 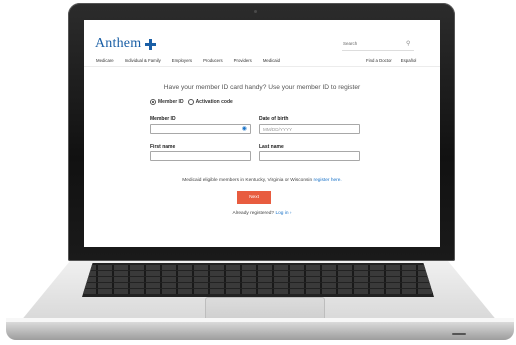 I want to click on log-in-link: Log in, so click(x=281, y=213).